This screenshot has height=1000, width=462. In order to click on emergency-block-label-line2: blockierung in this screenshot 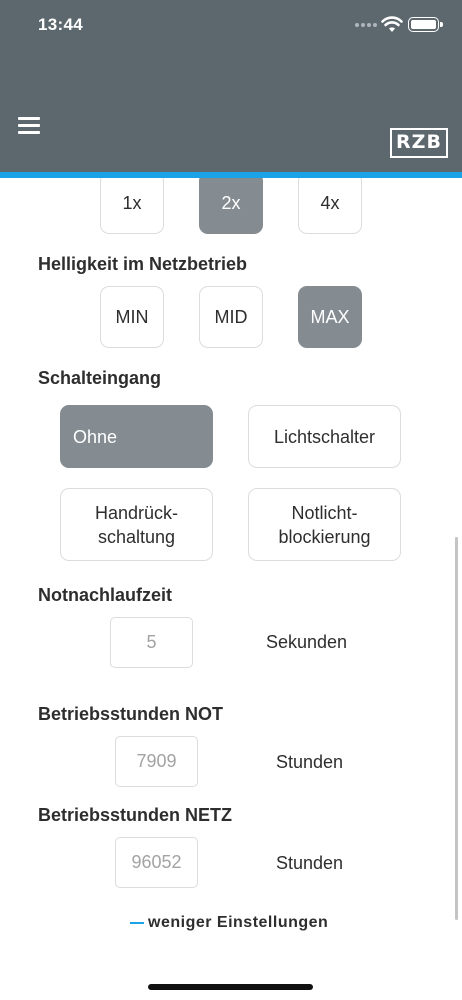, I will do `click(324, 536)`.